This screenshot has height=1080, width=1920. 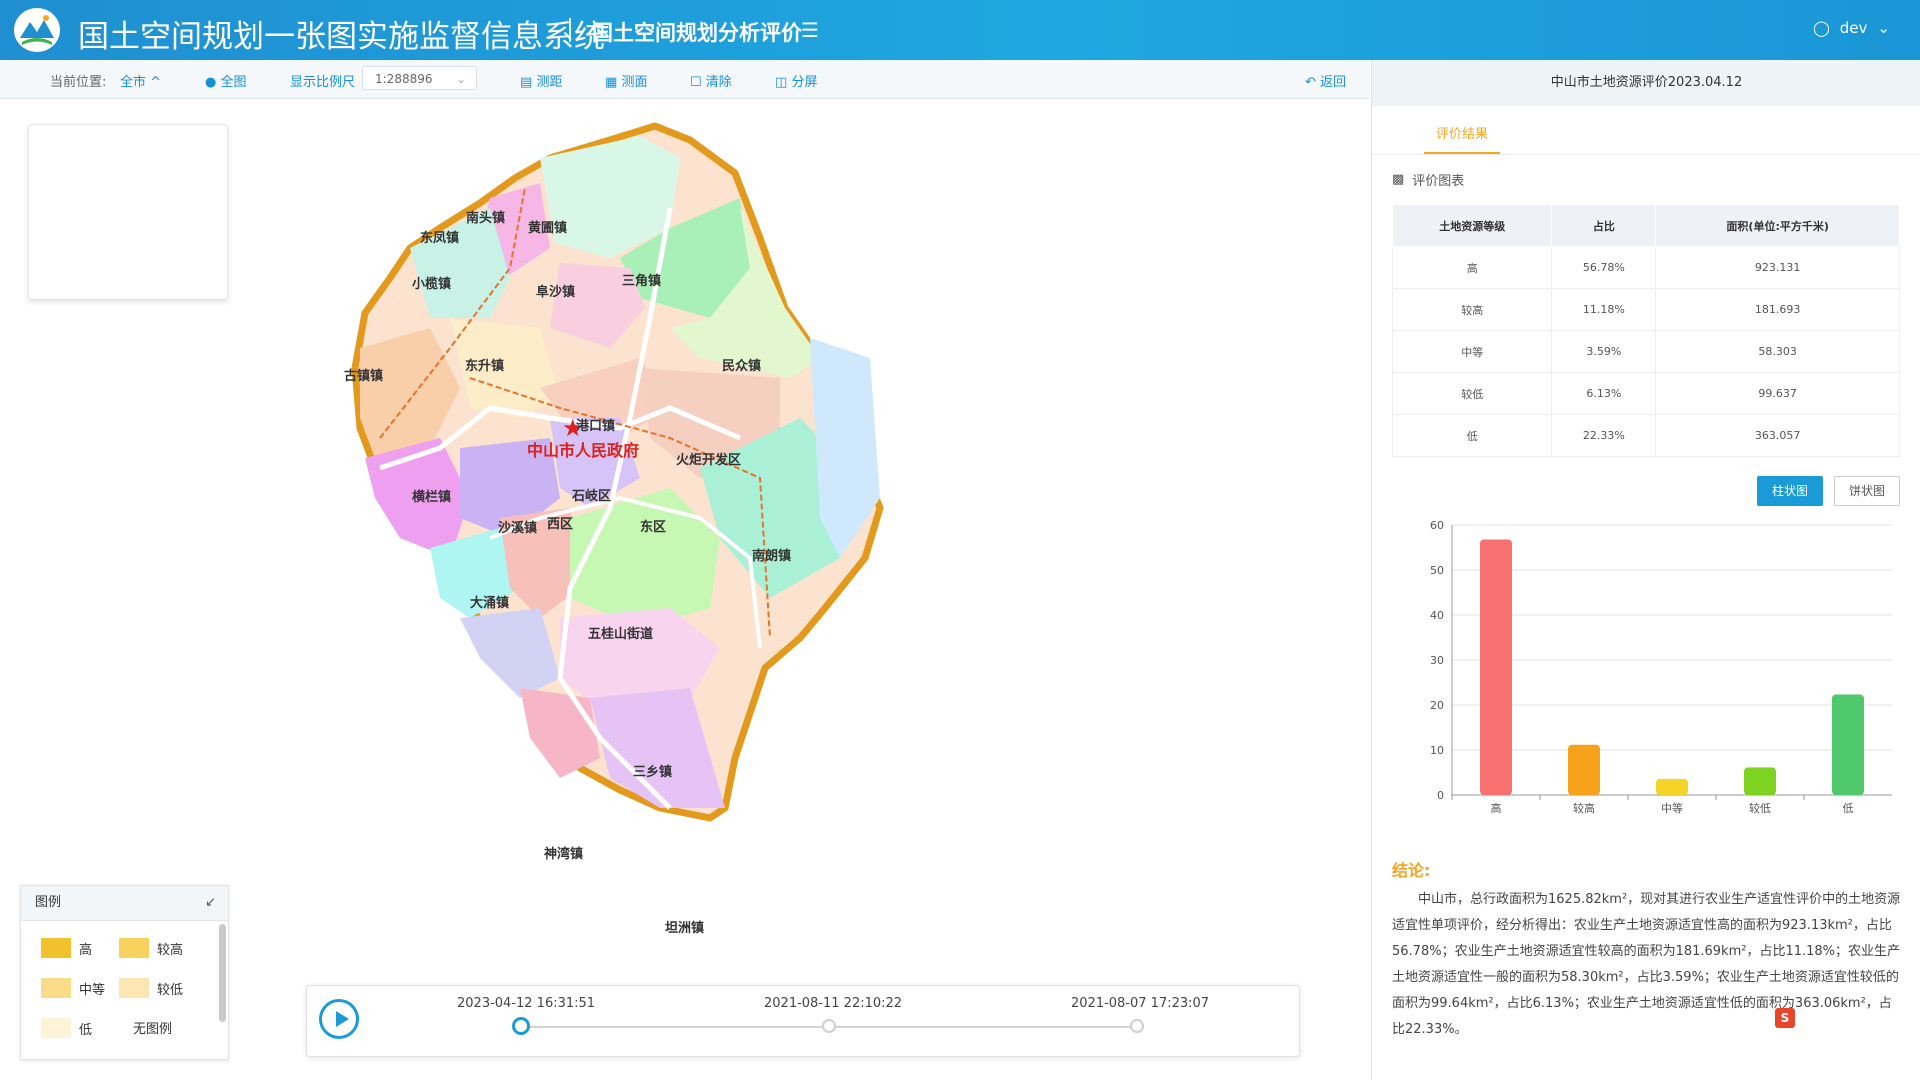 What do you see at coordinates (1883, 28) in the screenshot?
I see `chevron-down-icon: ⌄` at bounding box center [1883, 28].